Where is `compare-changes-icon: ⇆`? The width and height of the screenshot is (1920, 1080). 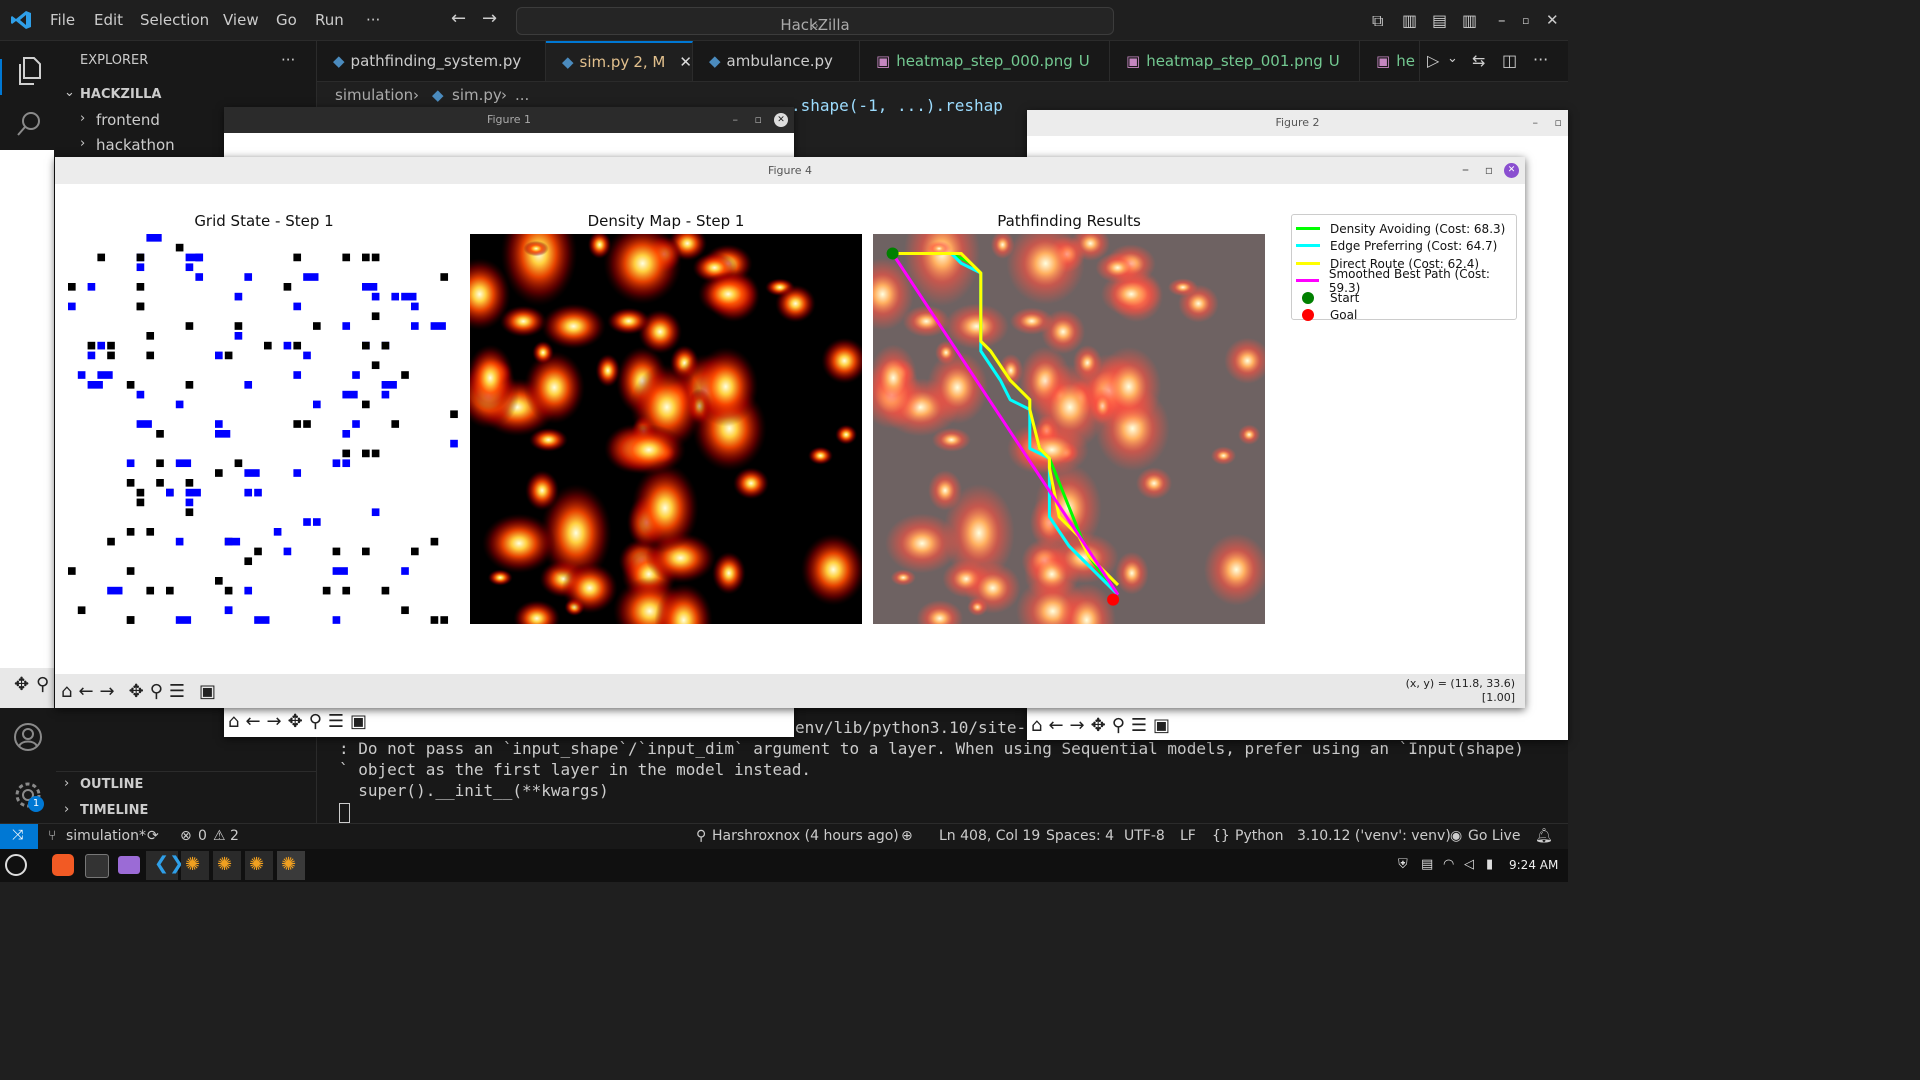 compare-changes-icon: ⇆ is located at coordinates (1478, 60).